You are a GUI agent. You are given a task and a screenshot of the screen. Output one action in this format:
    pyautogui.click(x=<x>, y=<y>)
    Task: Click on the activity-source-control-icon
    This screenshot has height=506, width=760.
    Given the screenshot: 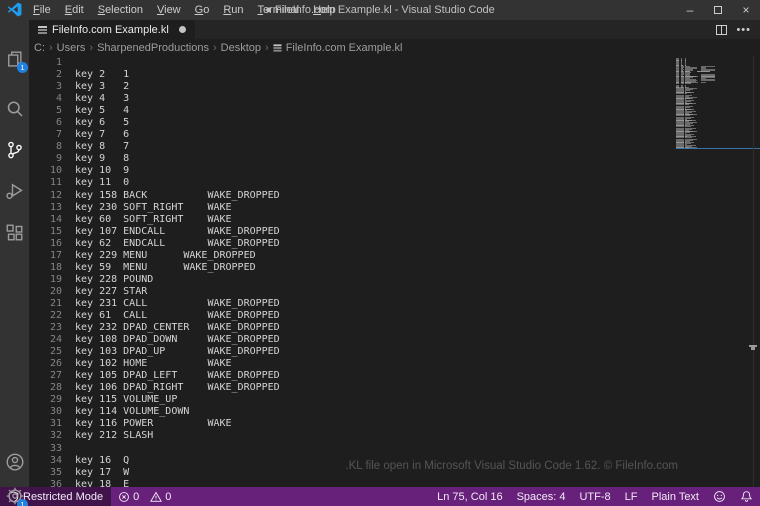 What is the action you would take?
    pyautogui.click(x=14, y=149)
    